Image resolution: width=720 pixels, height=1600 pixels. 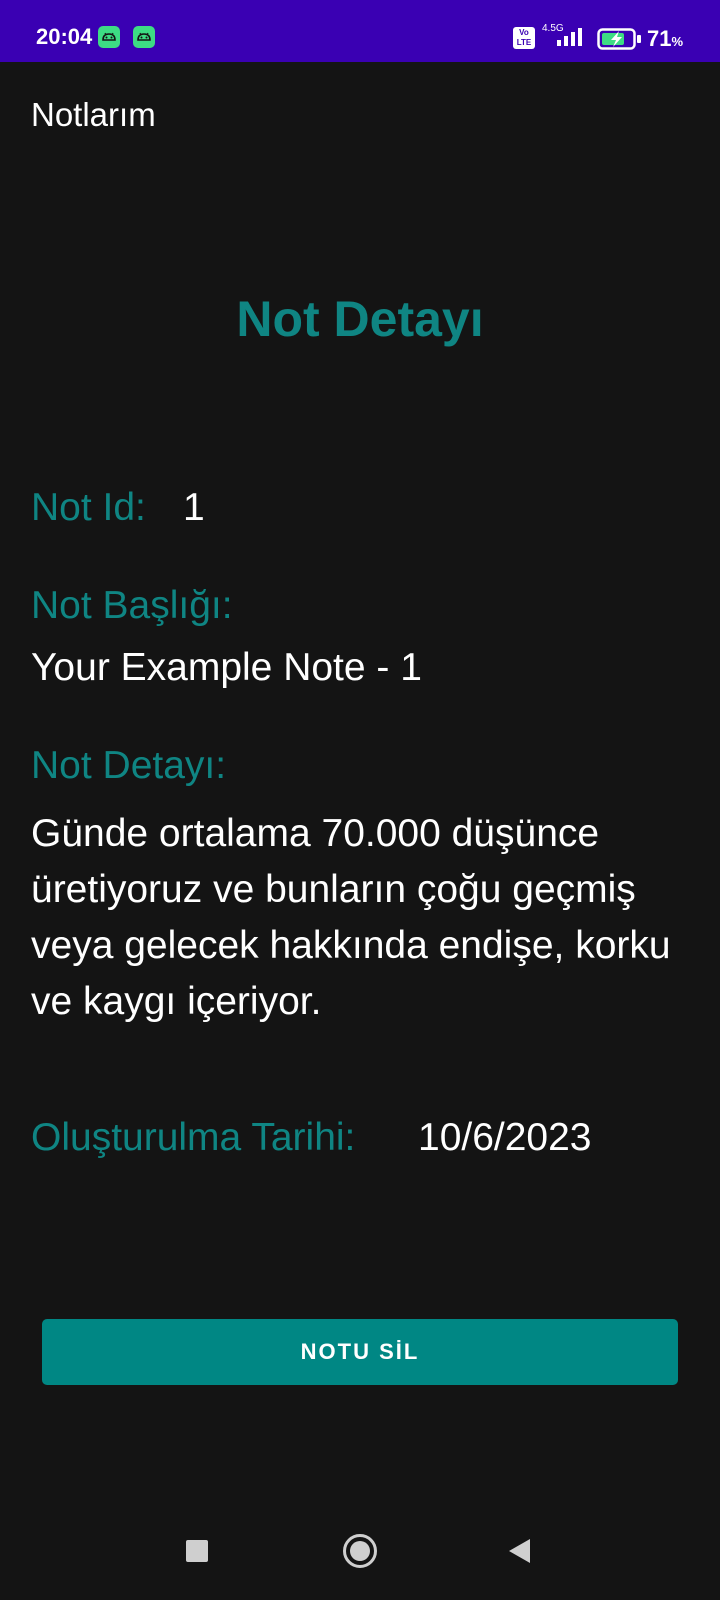 What do you see at coordinates (129, 765) in the screenshot?
I see `note-detail-label: Not Detayı:` at bounding box center [129, 765].